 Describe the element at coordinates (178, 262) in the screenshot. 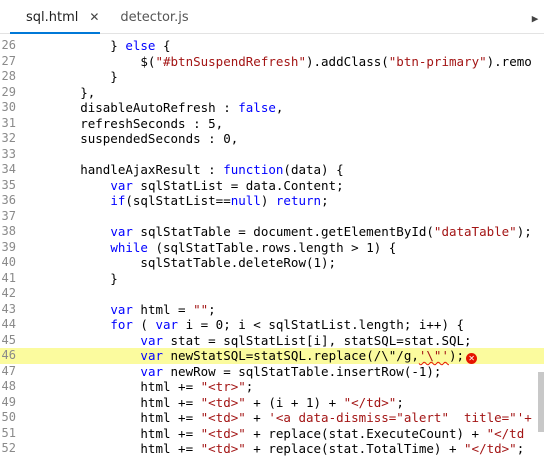

I see `line-code: sqlStatTable.deleteRow(1);` at that location.